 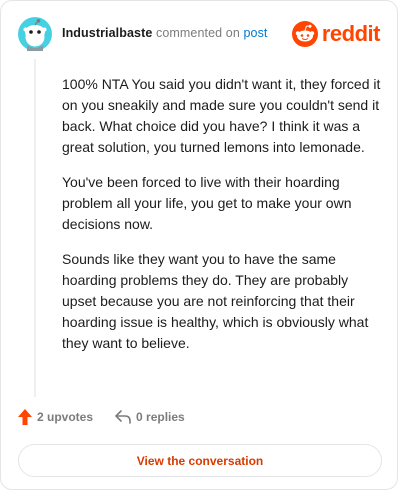 I want to click on user-avatar, so click(x=35, y=34).